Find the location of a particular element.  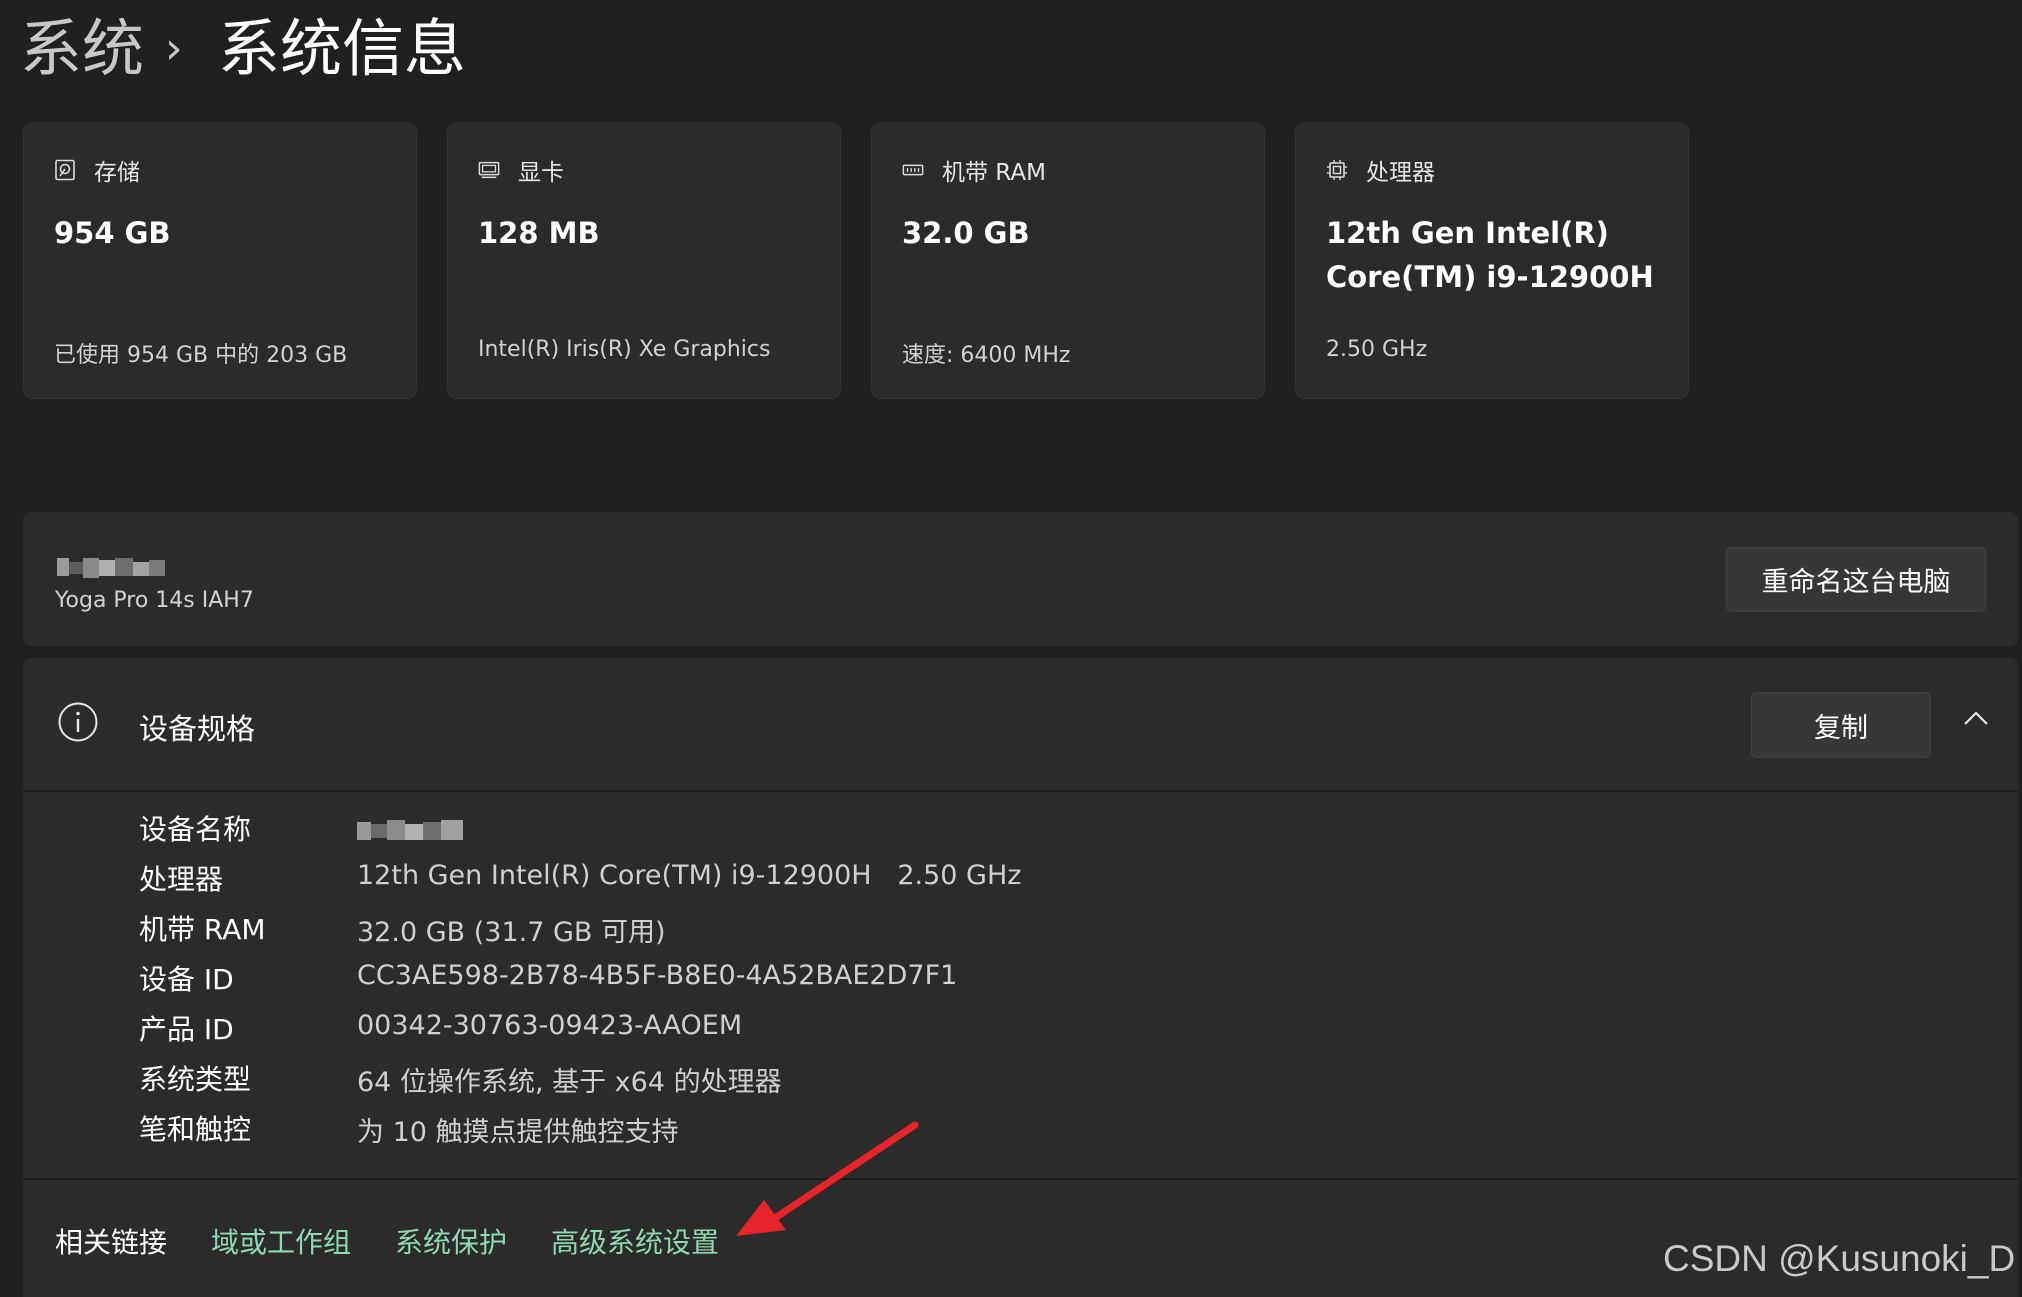

display-adapter-icon is located at coordinates (489, 170).